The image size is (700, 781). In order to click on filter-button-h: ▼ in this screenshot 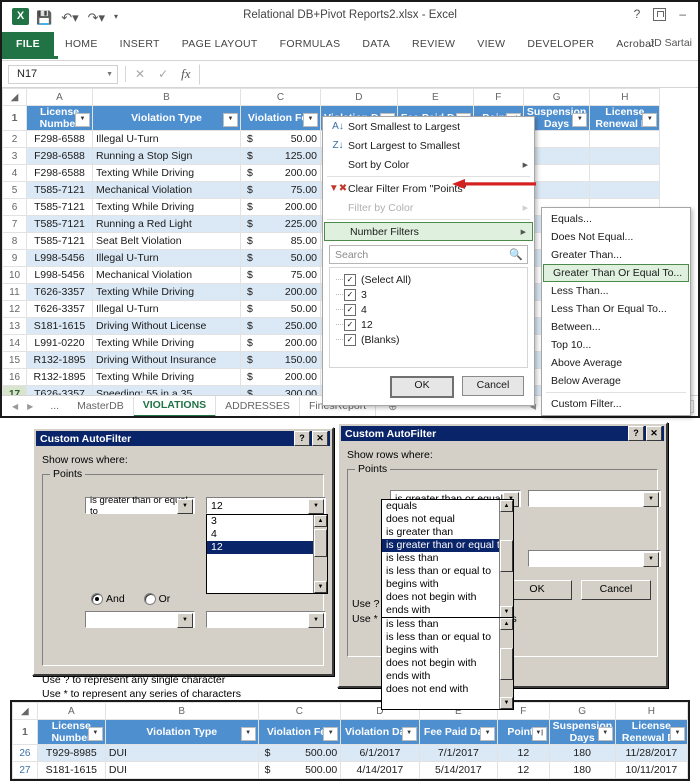, I will do `click(650, 120)`.